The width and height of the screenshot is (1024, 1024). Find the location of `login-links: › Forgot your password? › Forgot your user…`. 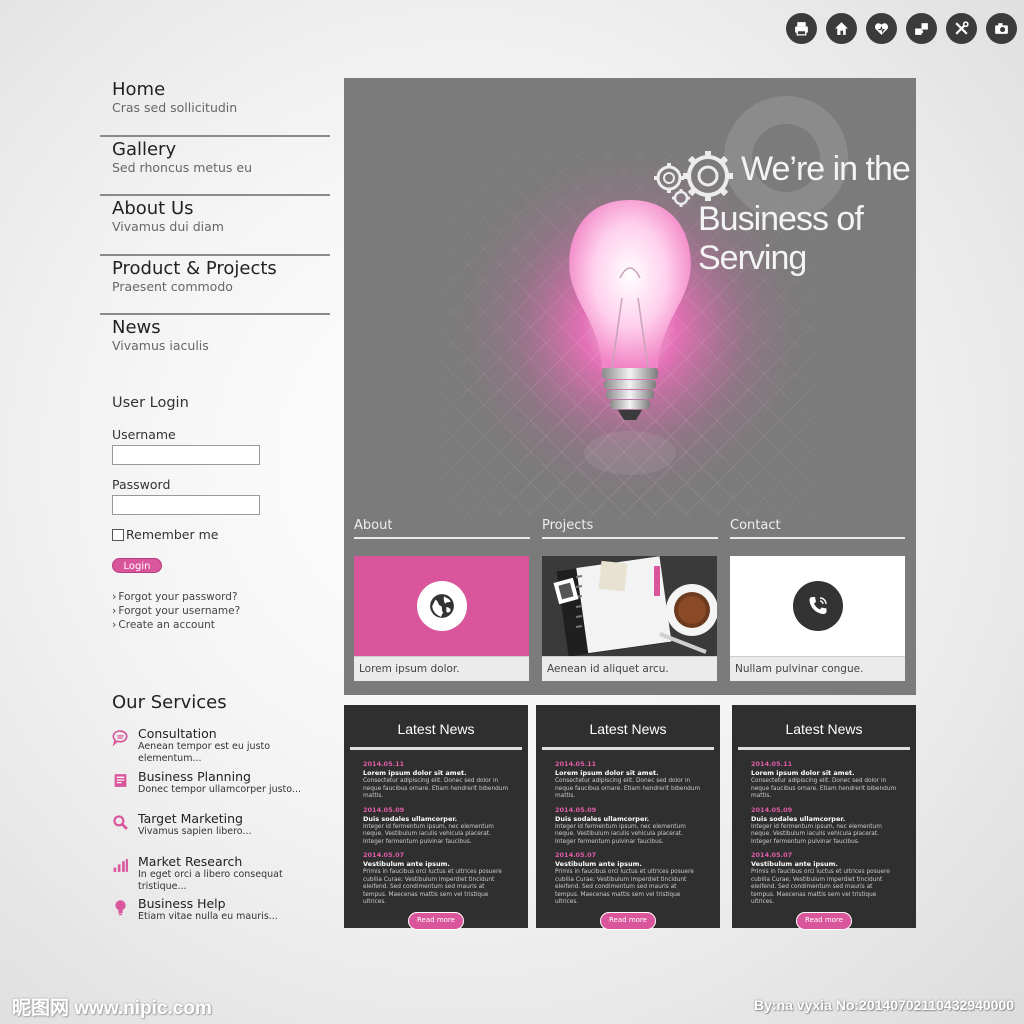

login-links: › Forgot your password? › Forgot your user… is located at coordinates (212, 611).